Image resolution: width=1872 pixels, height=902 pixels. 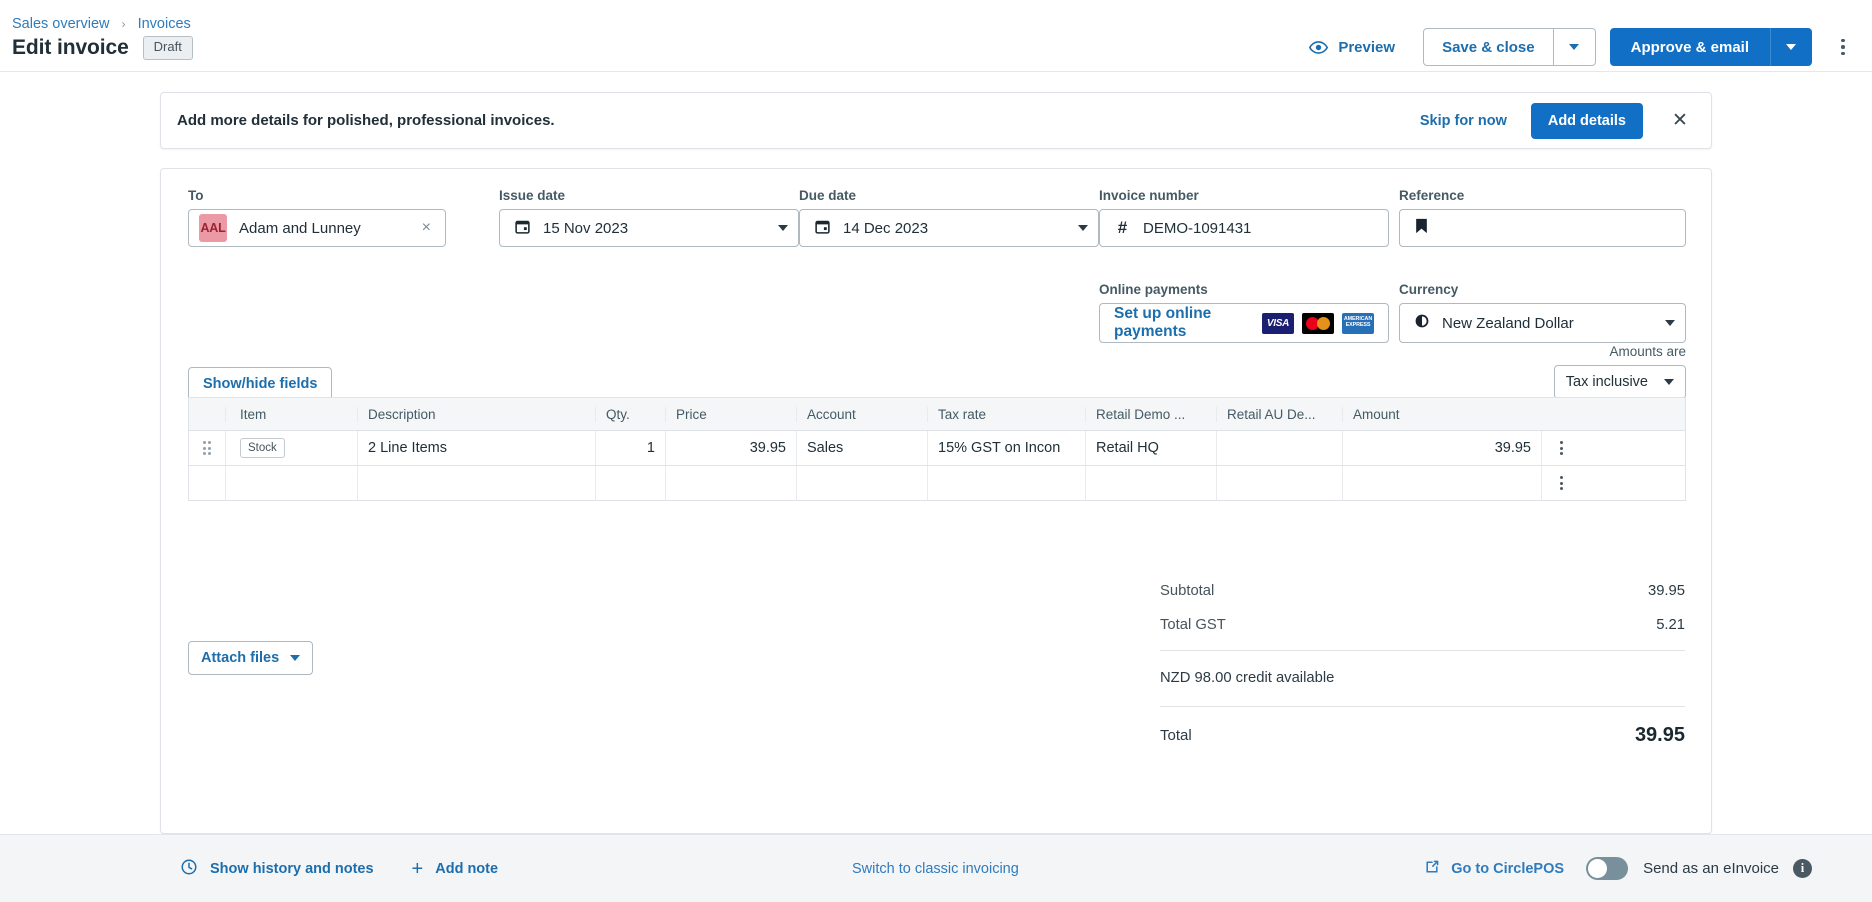 What do you see at coordinates (1494, 869) in the screenshot?
I see `go-to-circlepos-link: Go to CirclePOS` at bounding box center [1494, 869].